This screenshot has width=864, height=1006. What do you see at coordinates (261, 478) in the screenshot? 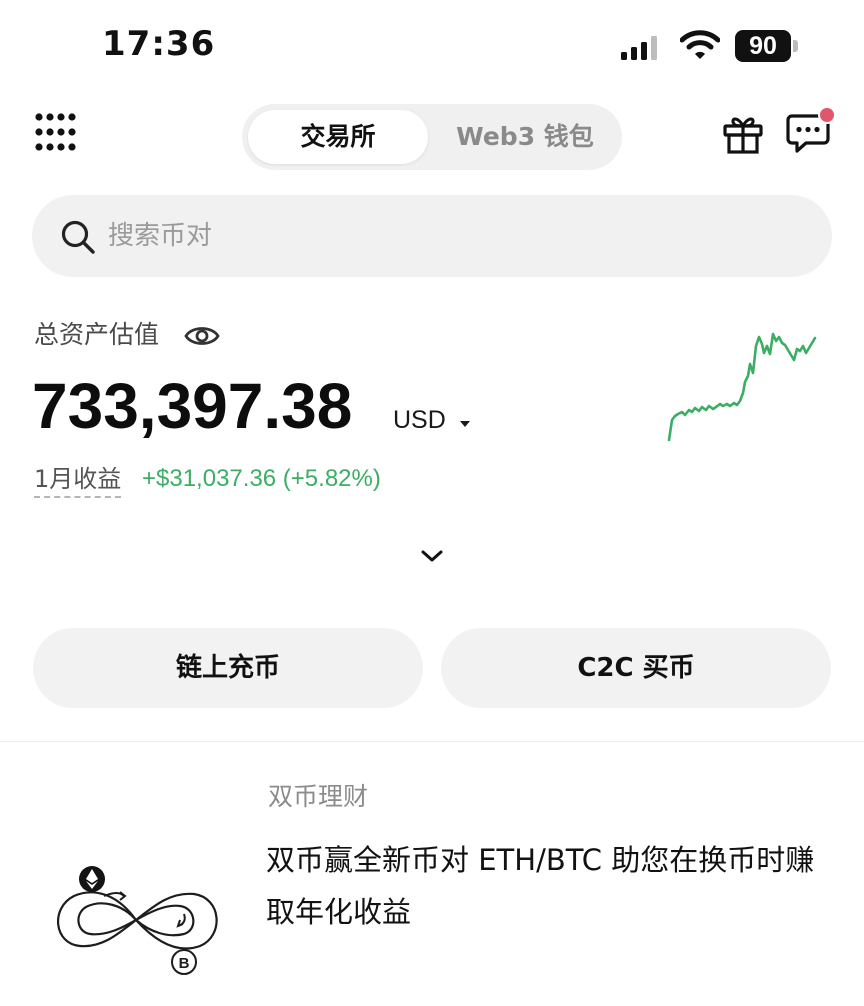
I see `monthly-pnl-value: +$31,037.36 (+5.82%)` at bounding box center [261, 478].